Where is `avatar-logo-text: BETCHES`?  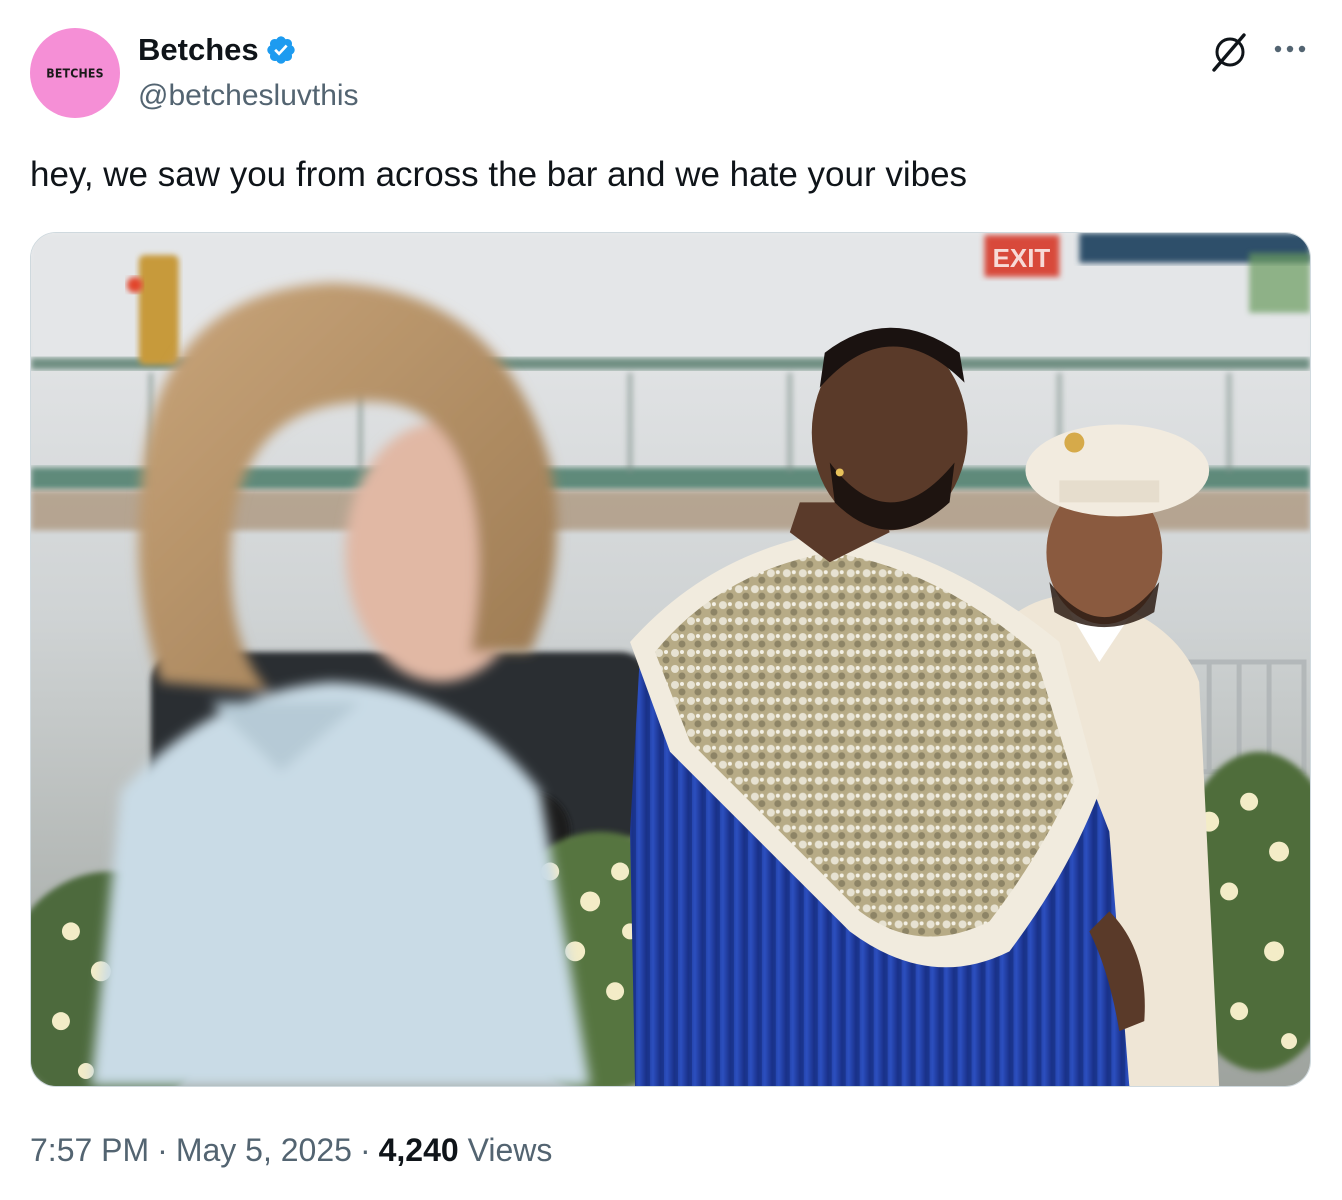
avatar-logo-text: BETCHES is located at coordinates (75, 73).